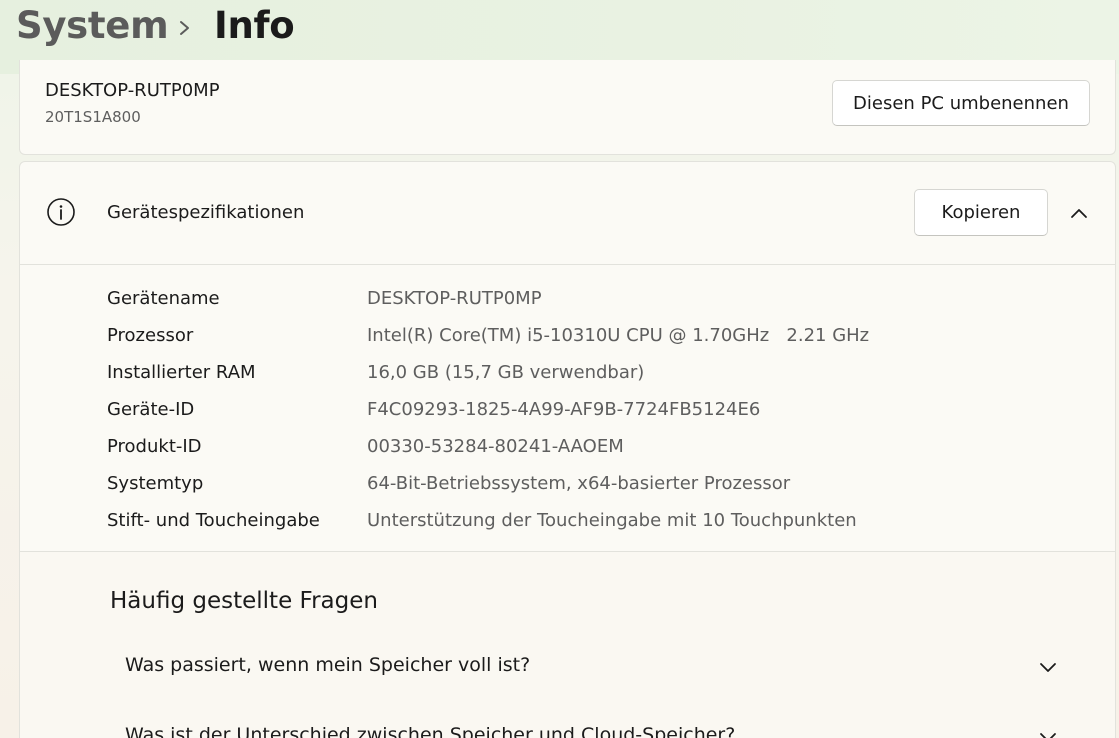  Describe the element at coordinates (567, 213) in the screenshot. I see `device-specs-header: Gerätespezifikationen Kopieren` at that location.